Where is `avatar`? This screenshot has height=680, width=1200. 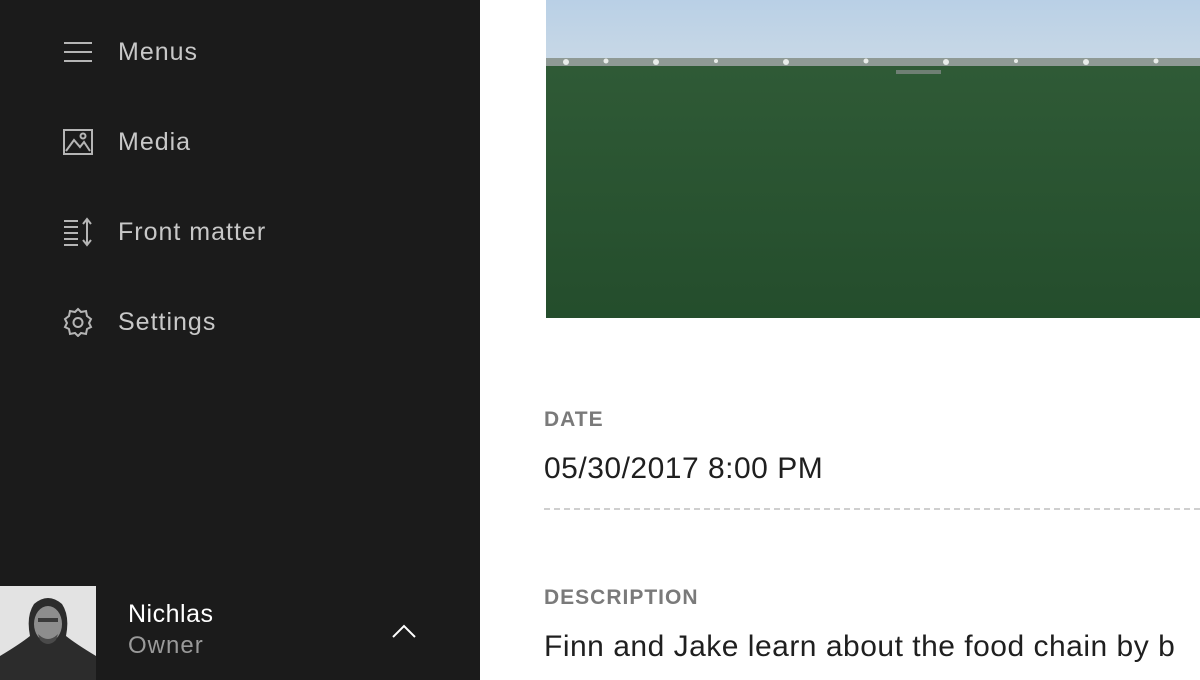 avatar is located at coordinates (48, 633).